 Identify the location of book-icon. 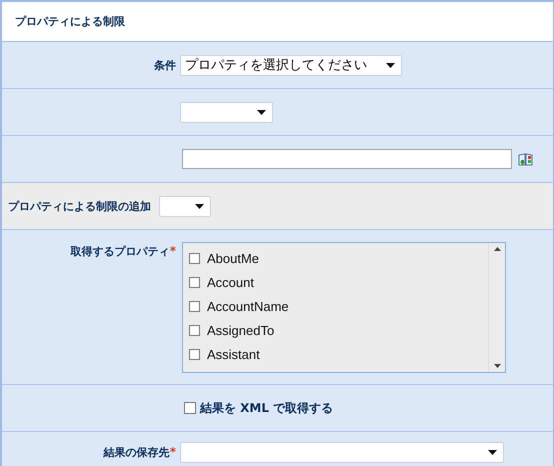
(525, 159).